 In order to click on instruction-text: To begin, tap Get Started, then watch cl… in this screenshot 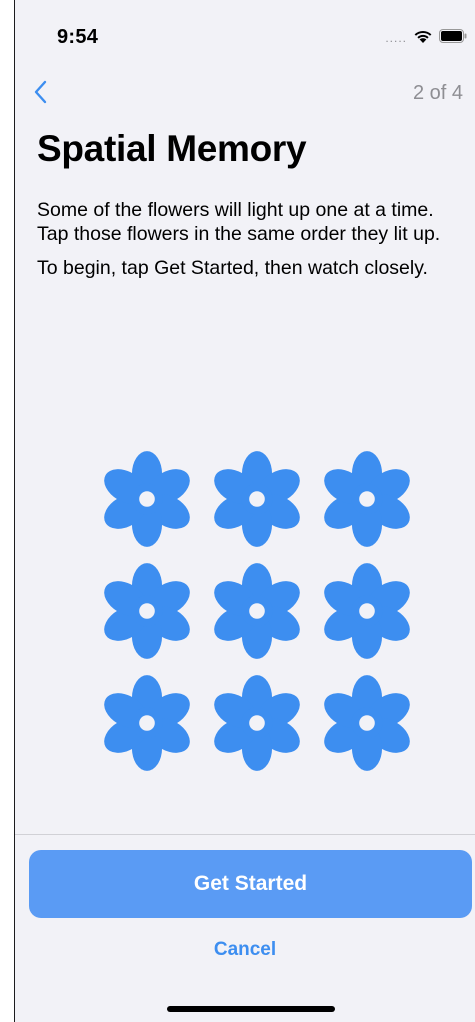, I will do `click(232, 268)`.